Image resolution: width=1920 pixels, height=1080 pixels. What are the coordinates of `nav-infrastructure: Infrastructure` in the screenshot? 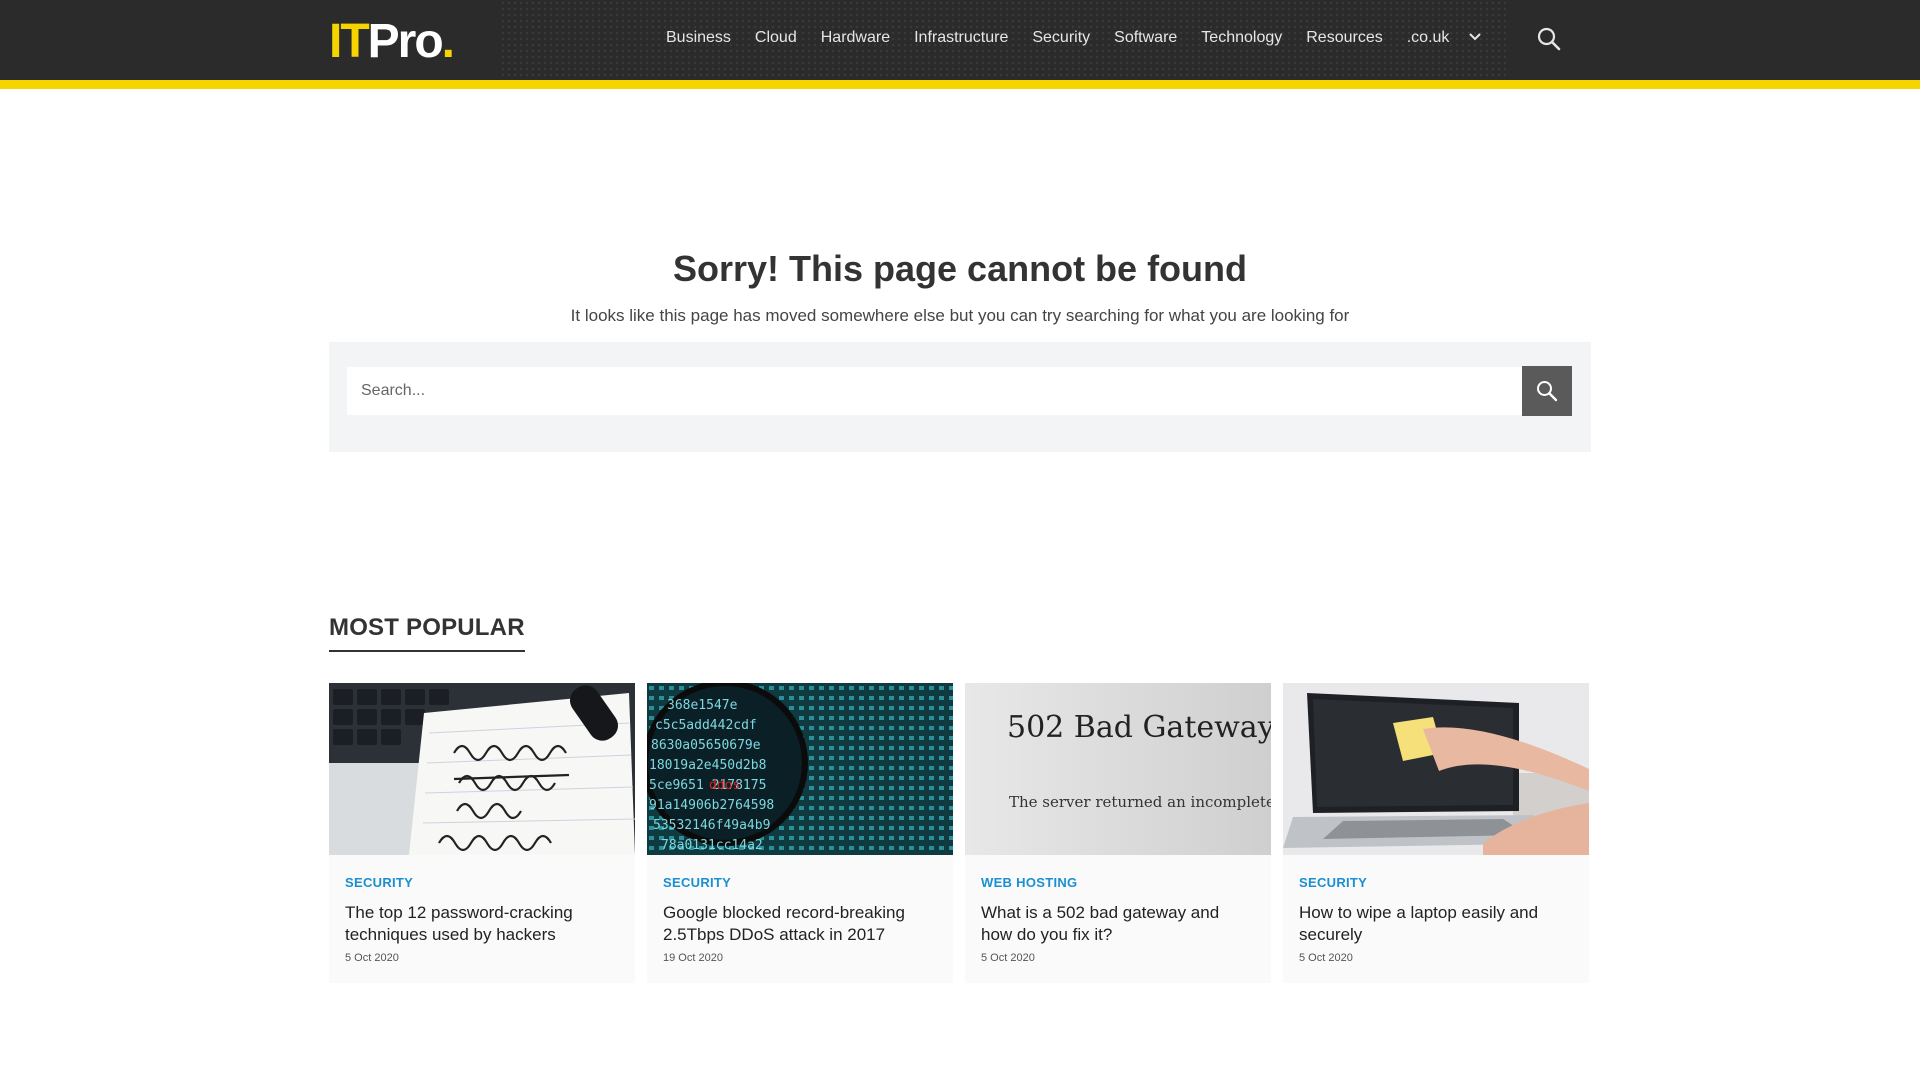 It's located at (961, 38).